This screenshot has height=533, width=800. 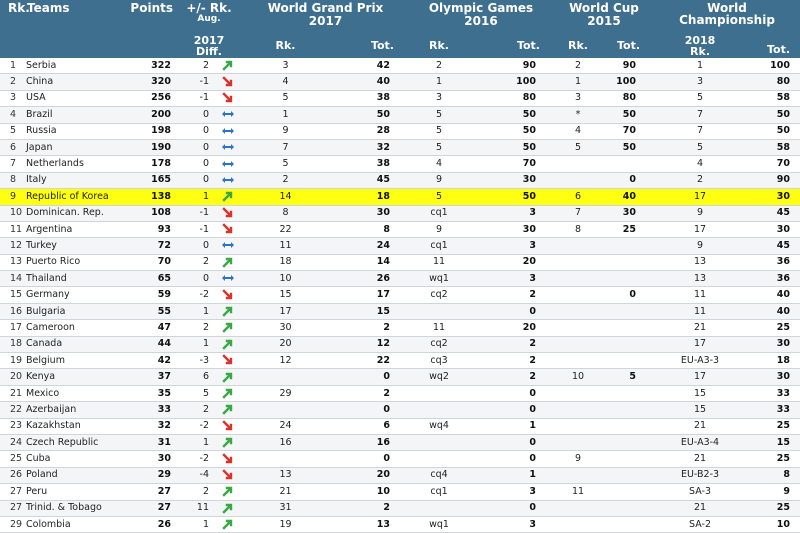 What do you see at coordinates (773, 181) in the screenshot?
I see `championship-total-cell: 90` at bounding box center [773, 181].